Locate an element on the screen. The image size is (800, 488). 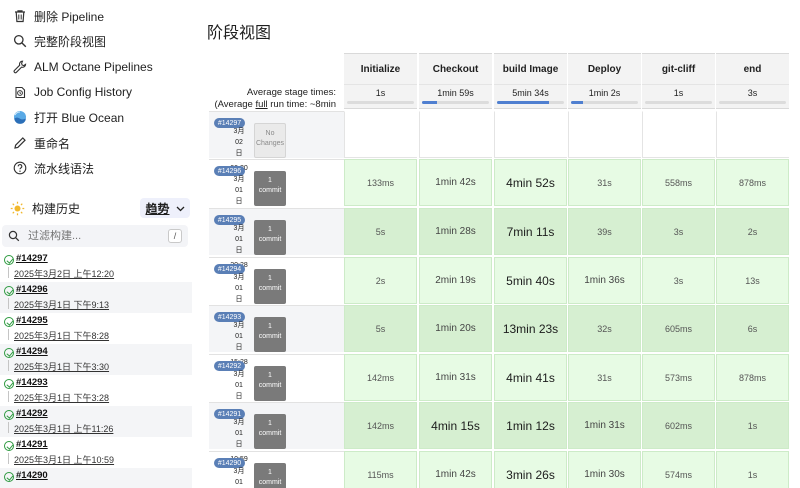
stage-avg-value: 1min 59s is located at coordinates (455, 93).